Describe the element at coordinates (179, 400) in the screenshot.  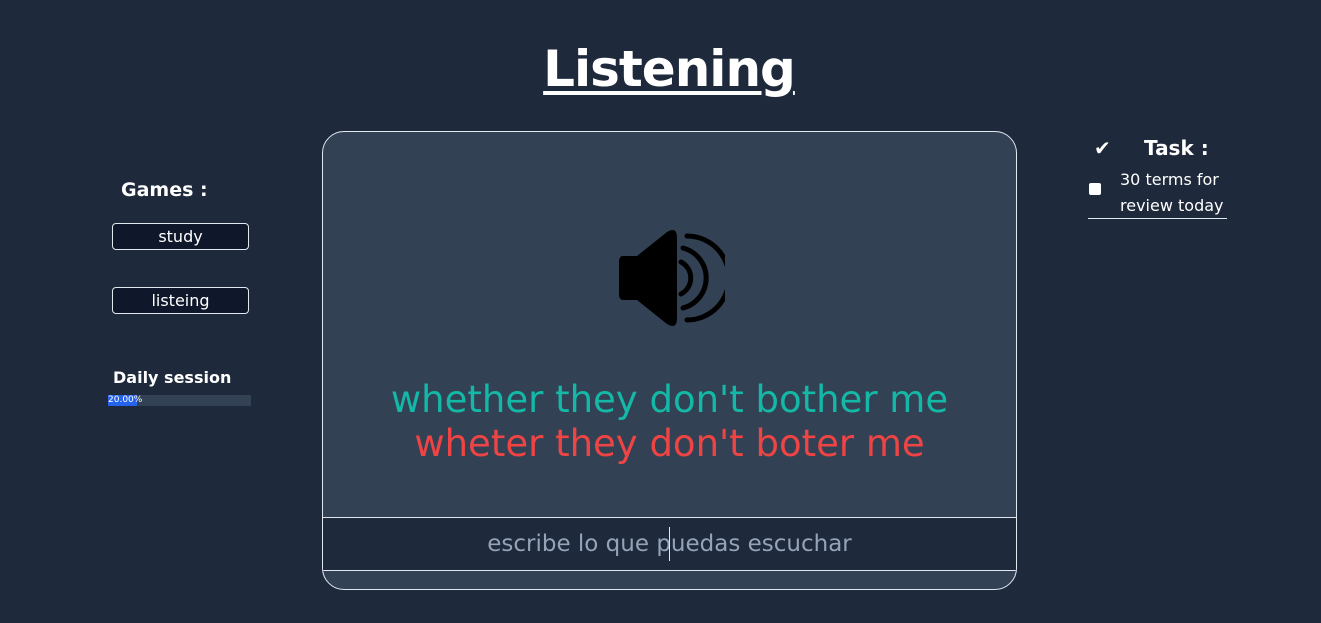
I see `daily-session-progress-bar: 20.00%` at that location.